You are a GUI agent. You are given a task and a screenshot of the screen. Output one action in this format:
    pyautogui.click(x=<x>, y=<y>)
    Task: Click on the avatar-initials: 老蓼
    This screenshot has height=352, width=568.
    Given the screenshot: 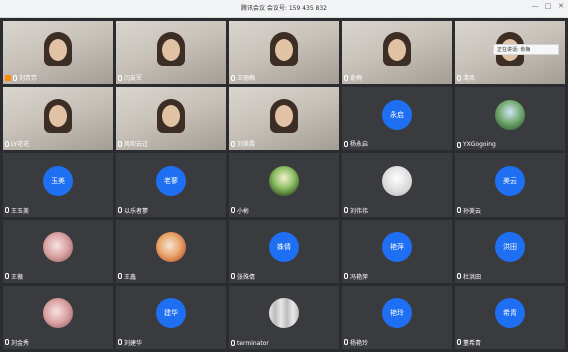 What is the action you would take?
    pyautogui.click(x=171, y=180)
    